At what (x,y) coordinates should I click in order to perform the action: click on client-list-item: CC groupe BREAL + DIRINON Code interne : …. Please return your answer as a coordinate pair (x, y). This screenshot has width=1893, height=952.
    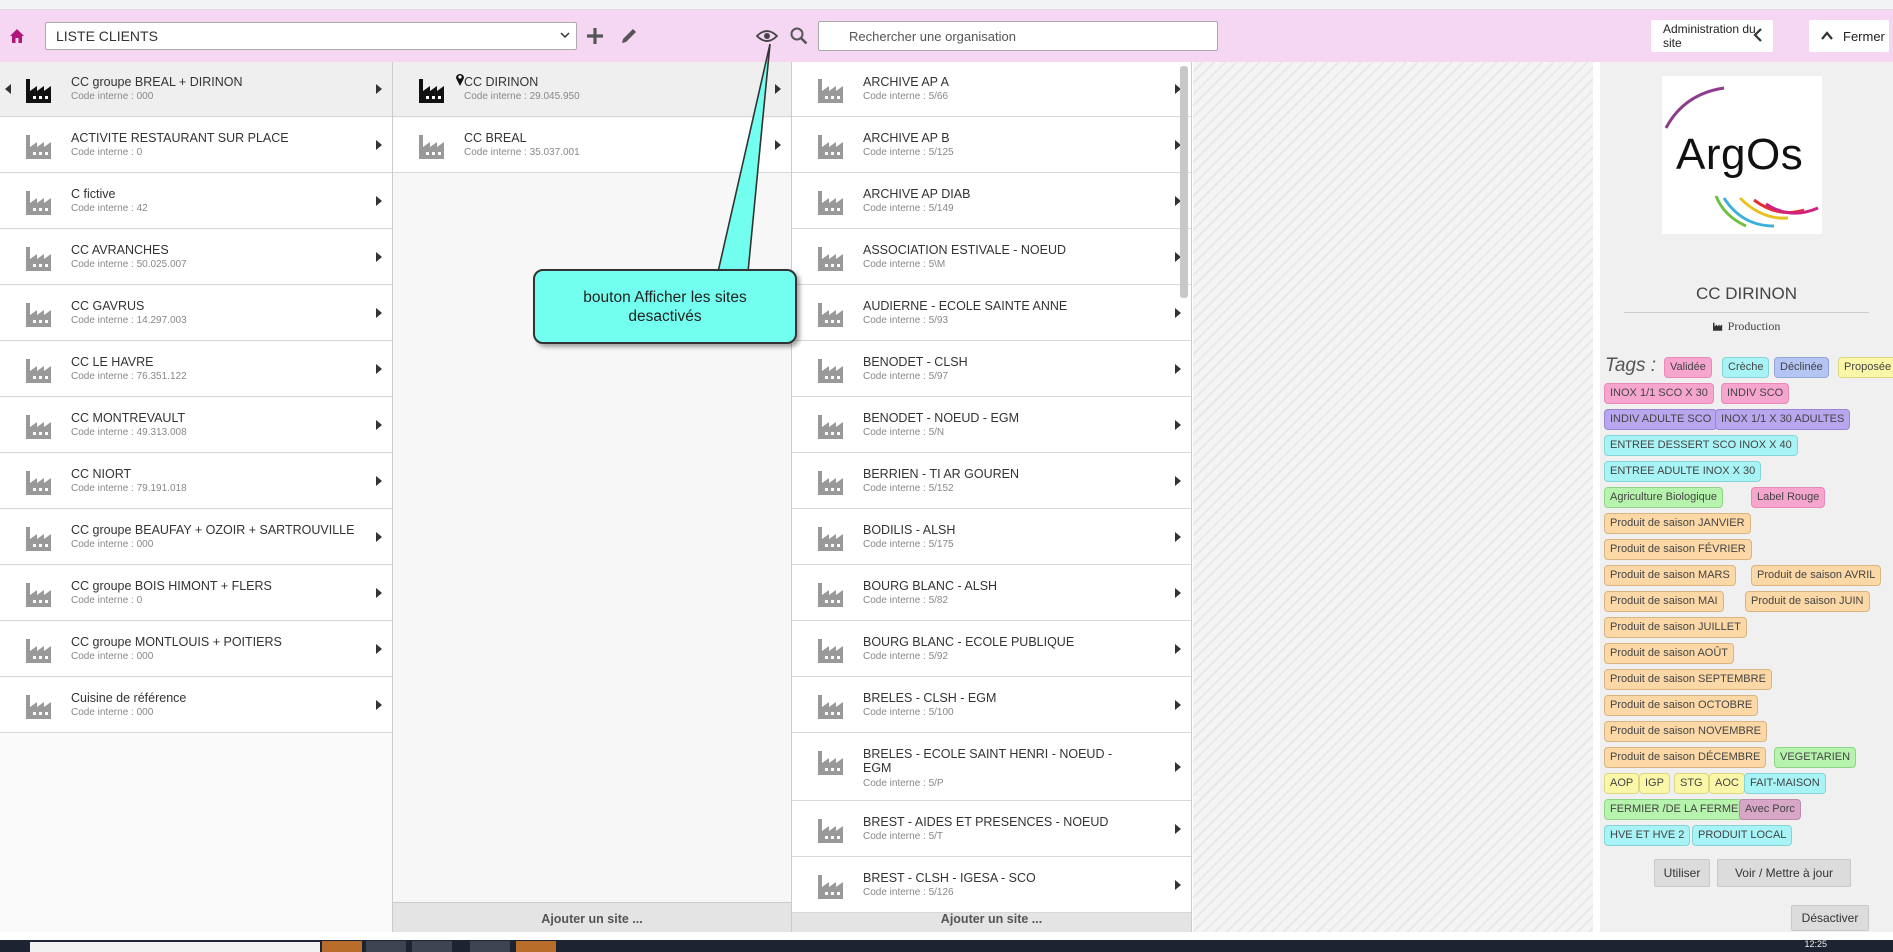
    Looking at the image, I should click on (196, 89).